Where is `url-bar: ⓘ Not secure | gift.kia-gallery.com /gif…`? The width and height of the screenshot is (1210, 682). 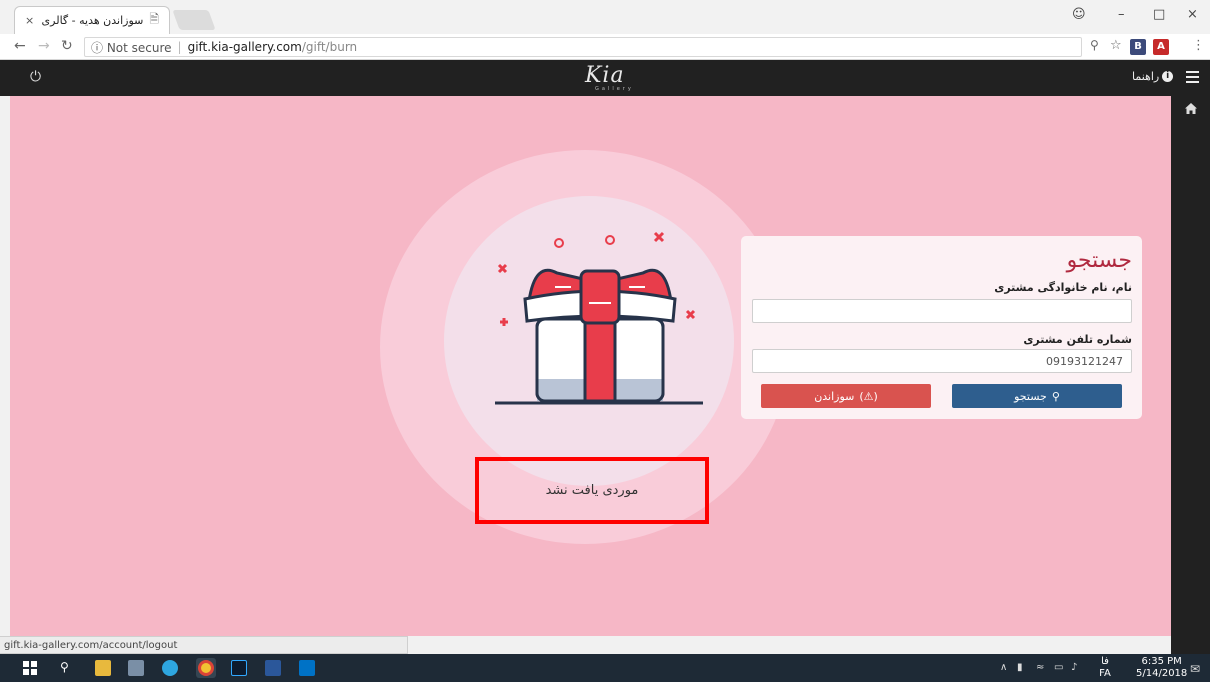
url-bar: ⓘ Not secure | gift.kia-gallery.com /gif… is located at coordinates (583, 47).